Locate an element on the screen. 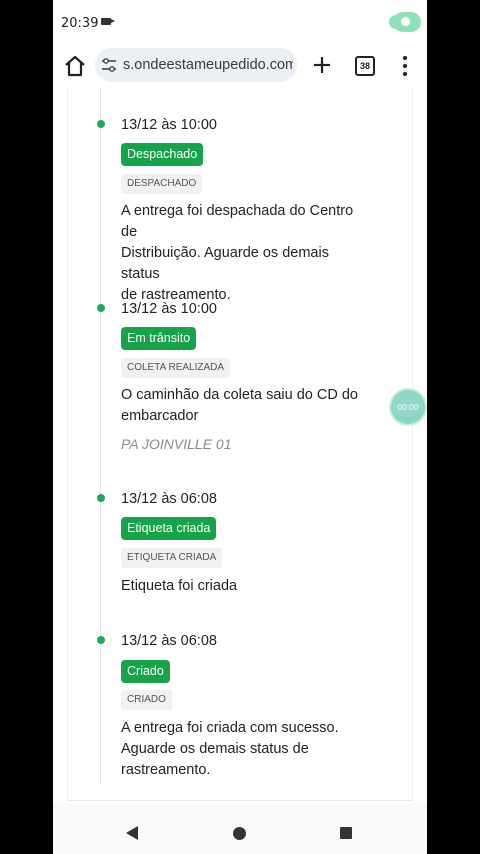  floating-timer-button: 00:00 is located at coordinates (408, 407).